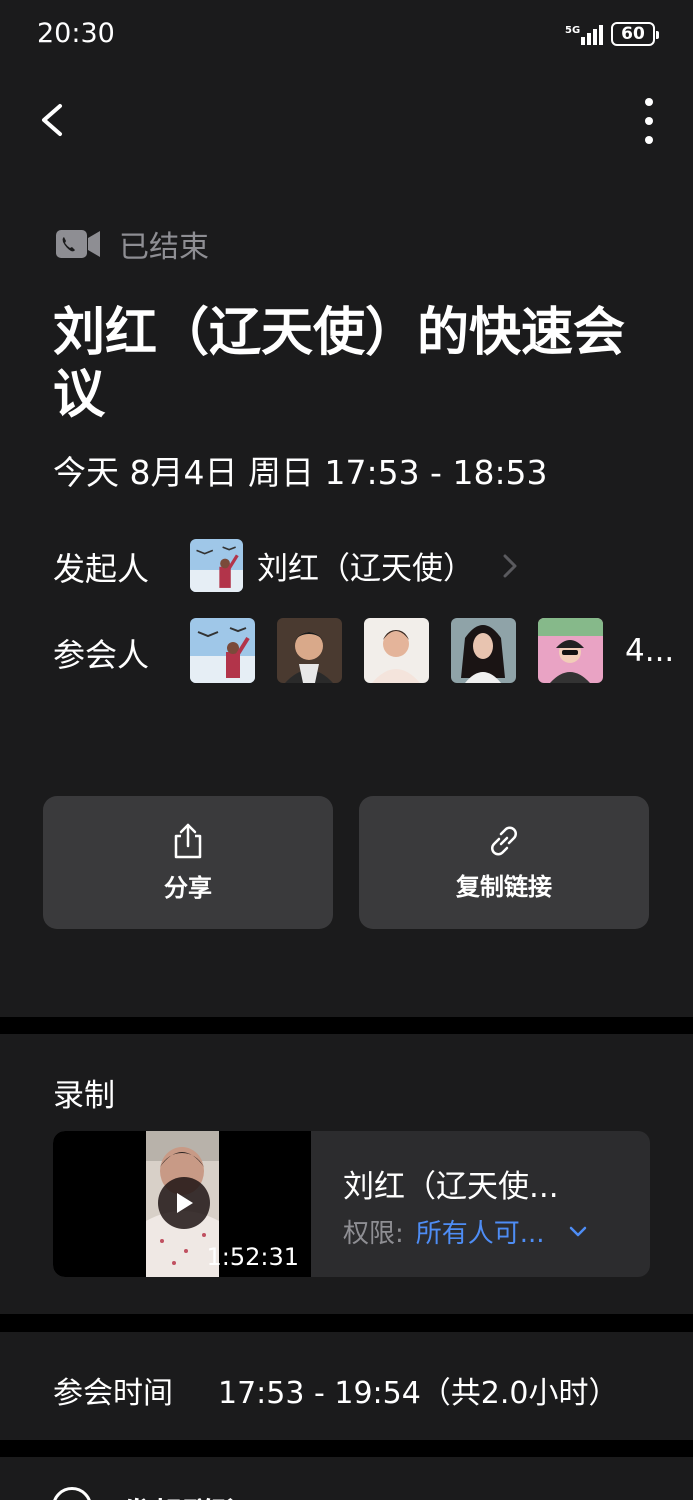 The width and height of the screenshot is (693, 1500). I want to click on permission-label: 权限:, so click(373, 1234).